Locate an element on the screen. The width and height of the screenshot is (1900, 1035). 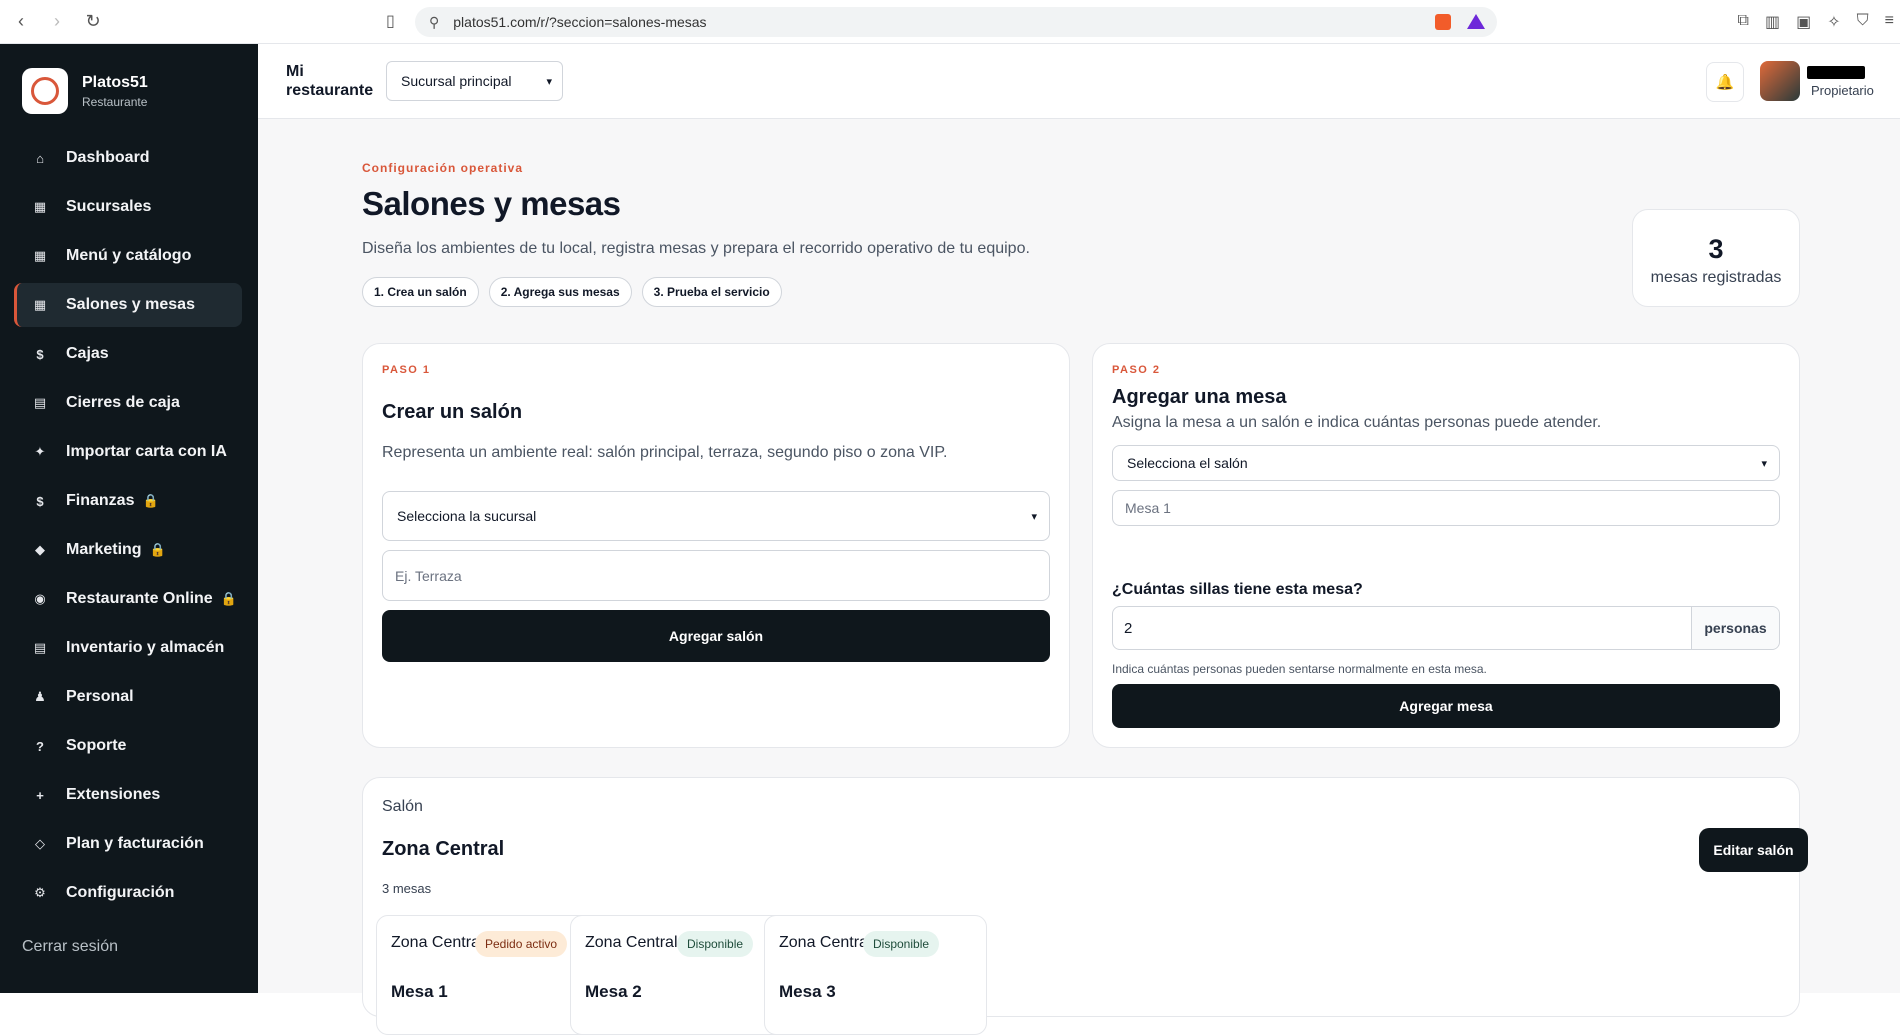
tables-counter: 3 mesas registradas is located at coordinates (1716, 258).